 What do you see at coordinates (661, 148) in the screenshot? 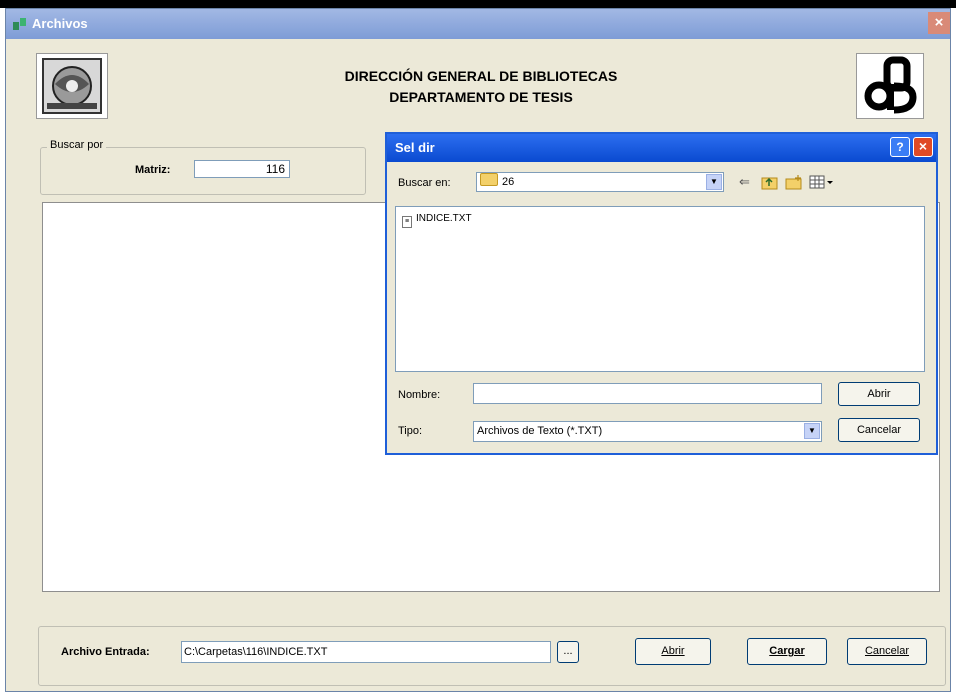
I see `dialog-title-bar: Sel dir ? ×` at bounding box center [661, 148].